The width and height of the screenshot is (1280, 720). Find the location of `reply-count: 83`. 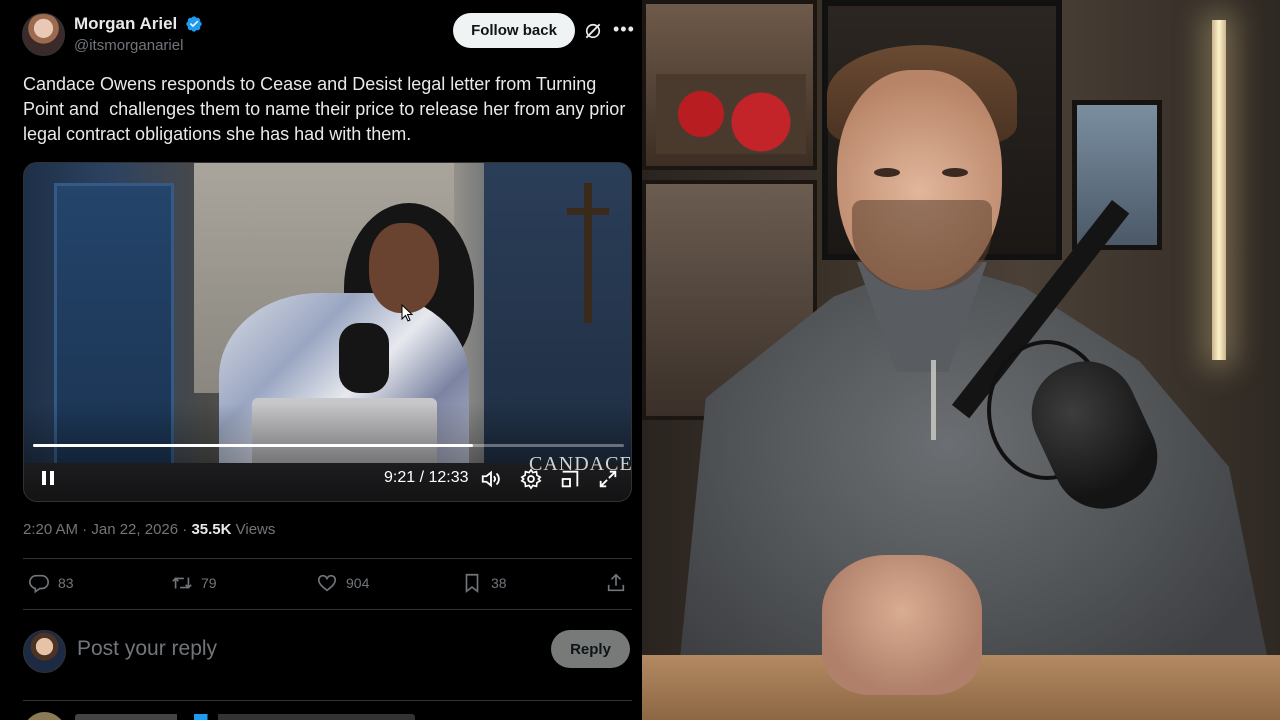

reply-count: 83 is located at coordinates (66, 583).